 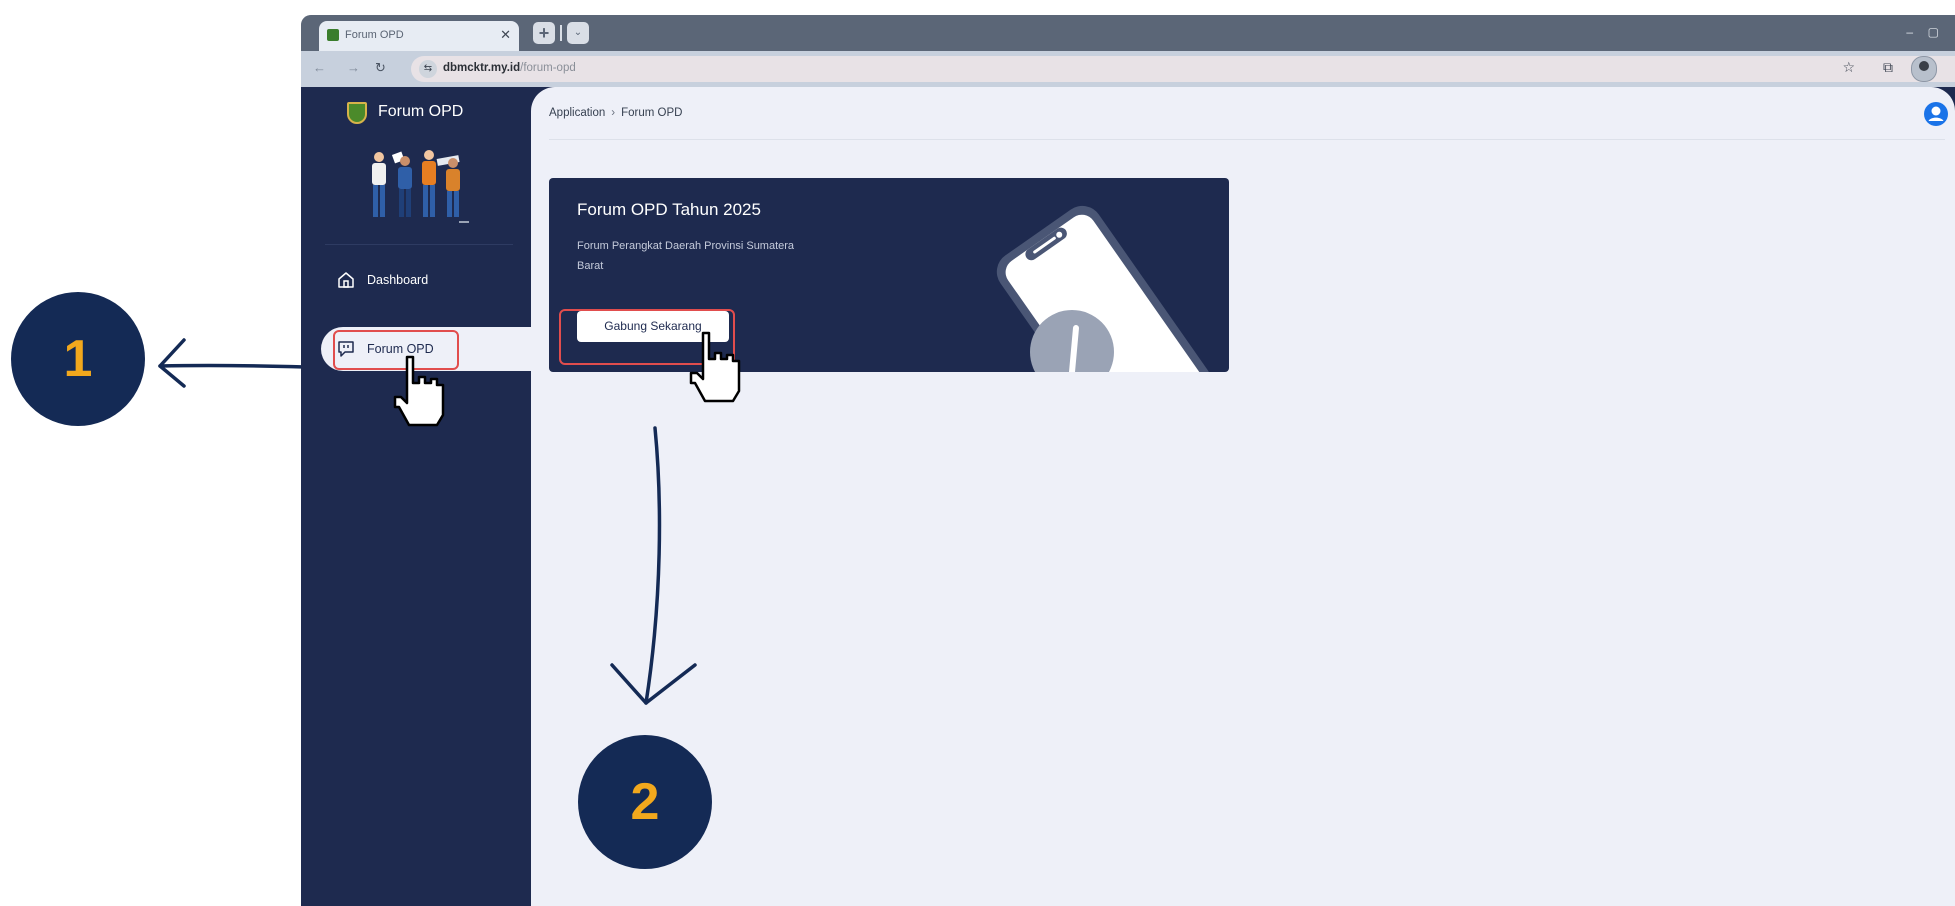 What do you see at coordinates (419, 244) in the screenshot?
I see `sidebar-divider` at bounding box center [419, 244].